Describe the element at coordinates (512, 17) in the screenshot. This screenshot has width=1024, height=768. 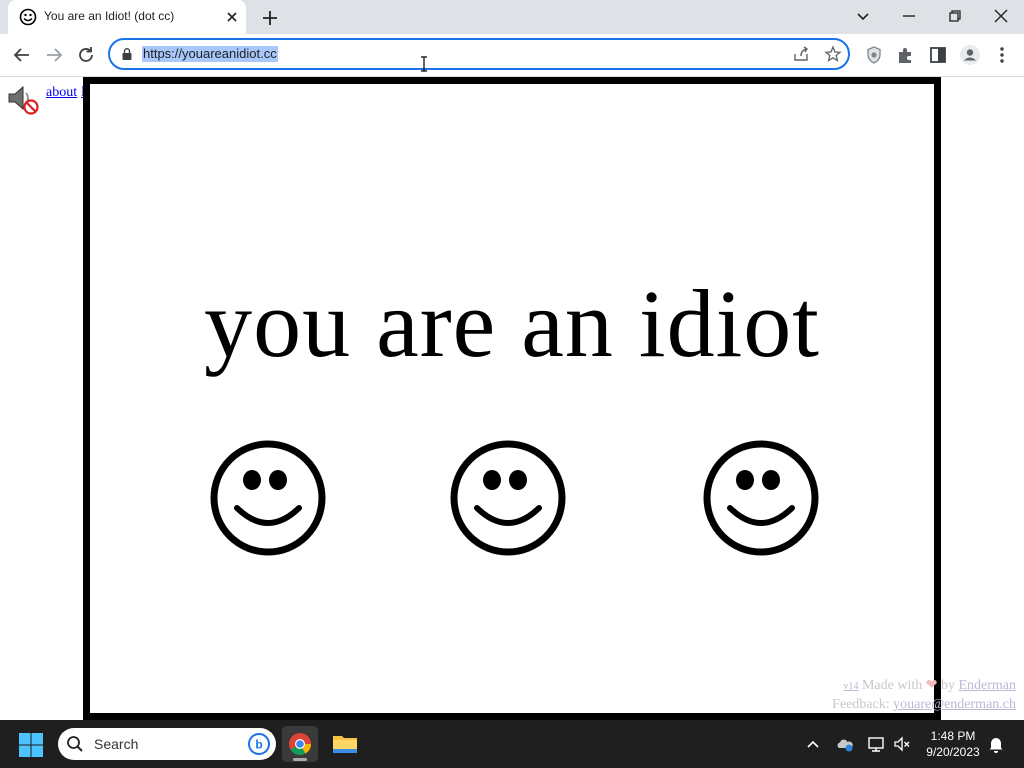
I see `title-bar: You are an Idiot! (dot cc)` at that location.